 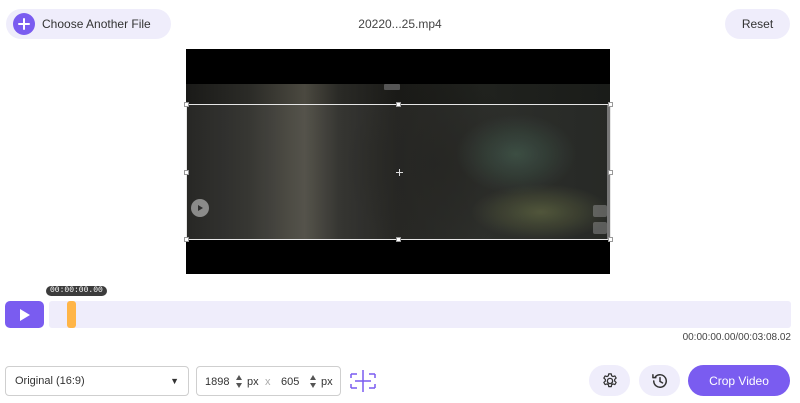 What do you see at coordinates (290, 382) in the screenshot?
I see `height-input: 605` at bounding box center [290, 382].